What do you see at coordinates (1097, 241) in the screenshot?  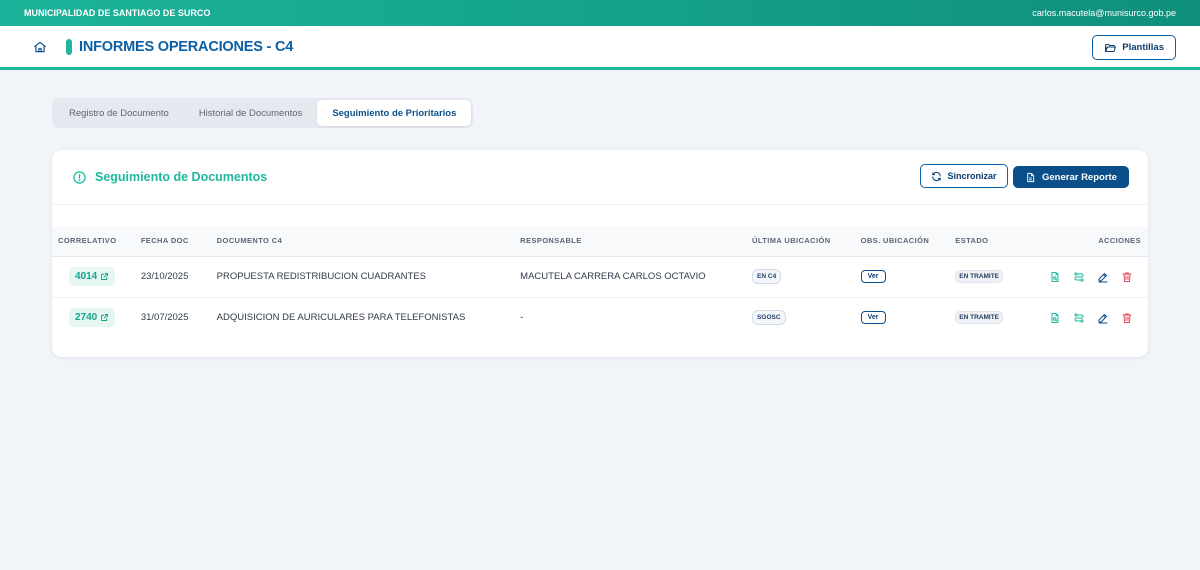 I see `col-acciones: ACCIONES` at bounding box center [1097, 241].